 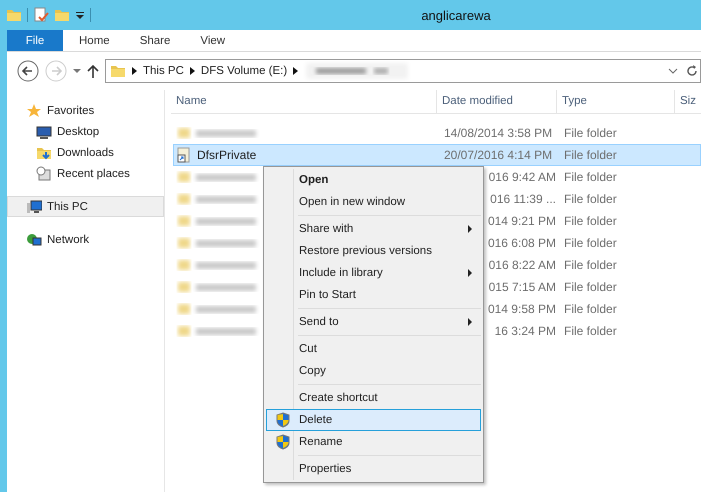 What do you see at coordinates (522, 177) in the screenshot?
I see `date-cell: 016 9:42 AM` at bounding box center [522, 177].